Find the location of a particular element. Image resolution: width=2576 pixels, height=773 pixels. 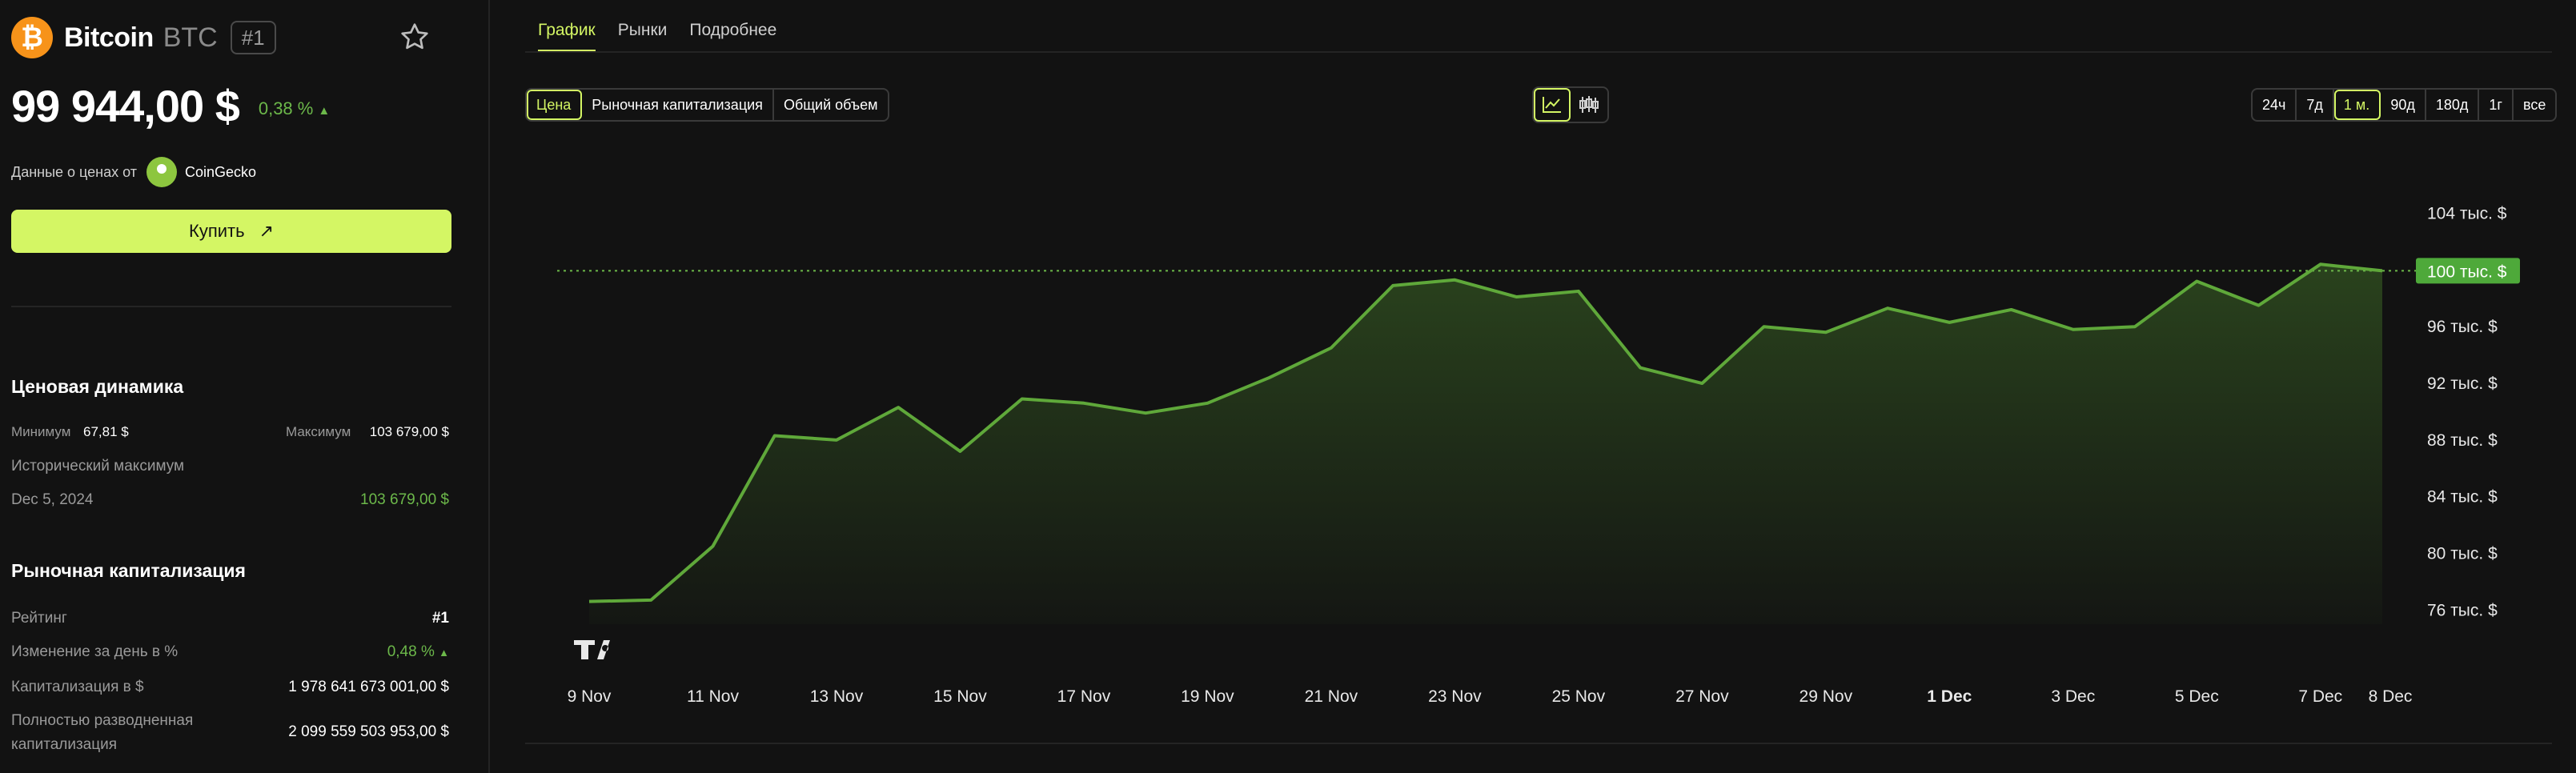

price-dynamics-title: Ценовая динамика is located at coordinates (97, 386).